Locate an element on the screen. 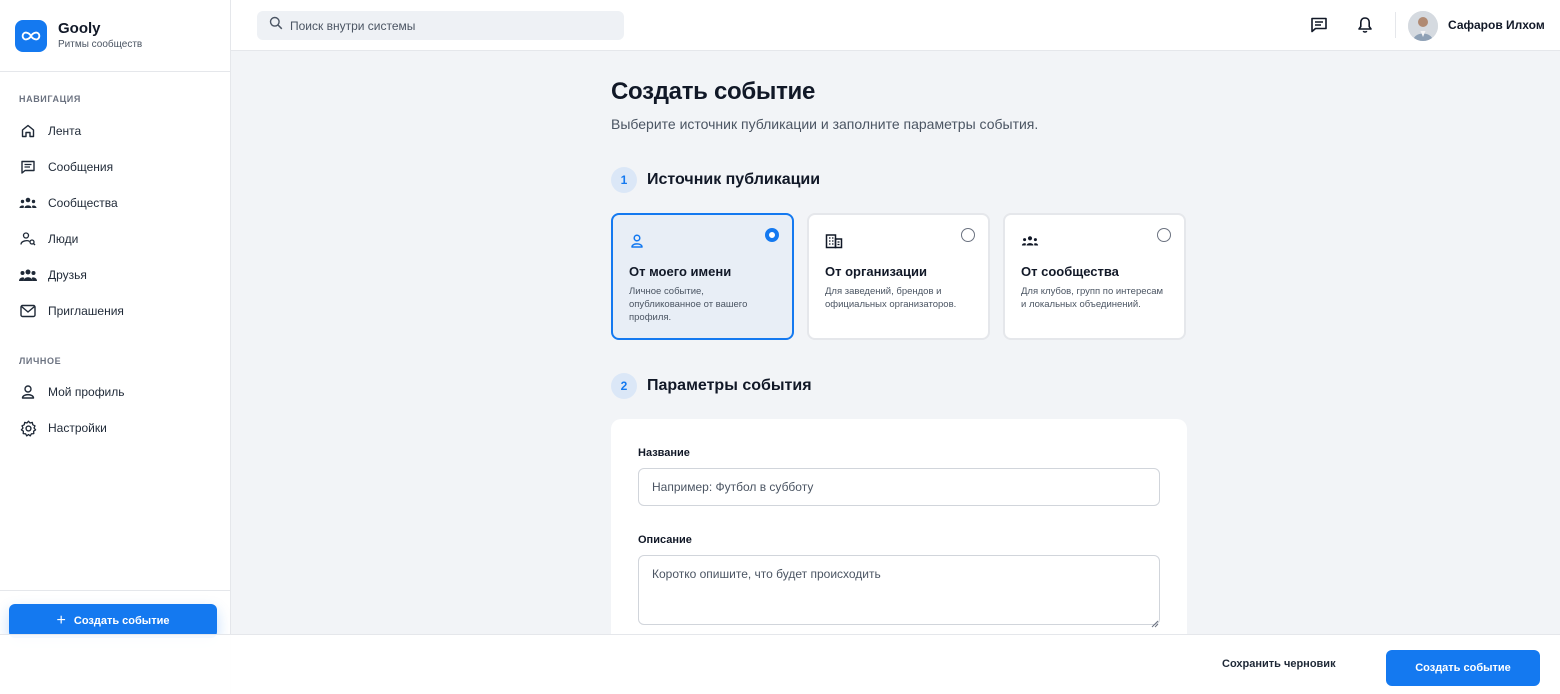  sidebar-create-event-button: + Создать событие is located at coordinates (113, 621).